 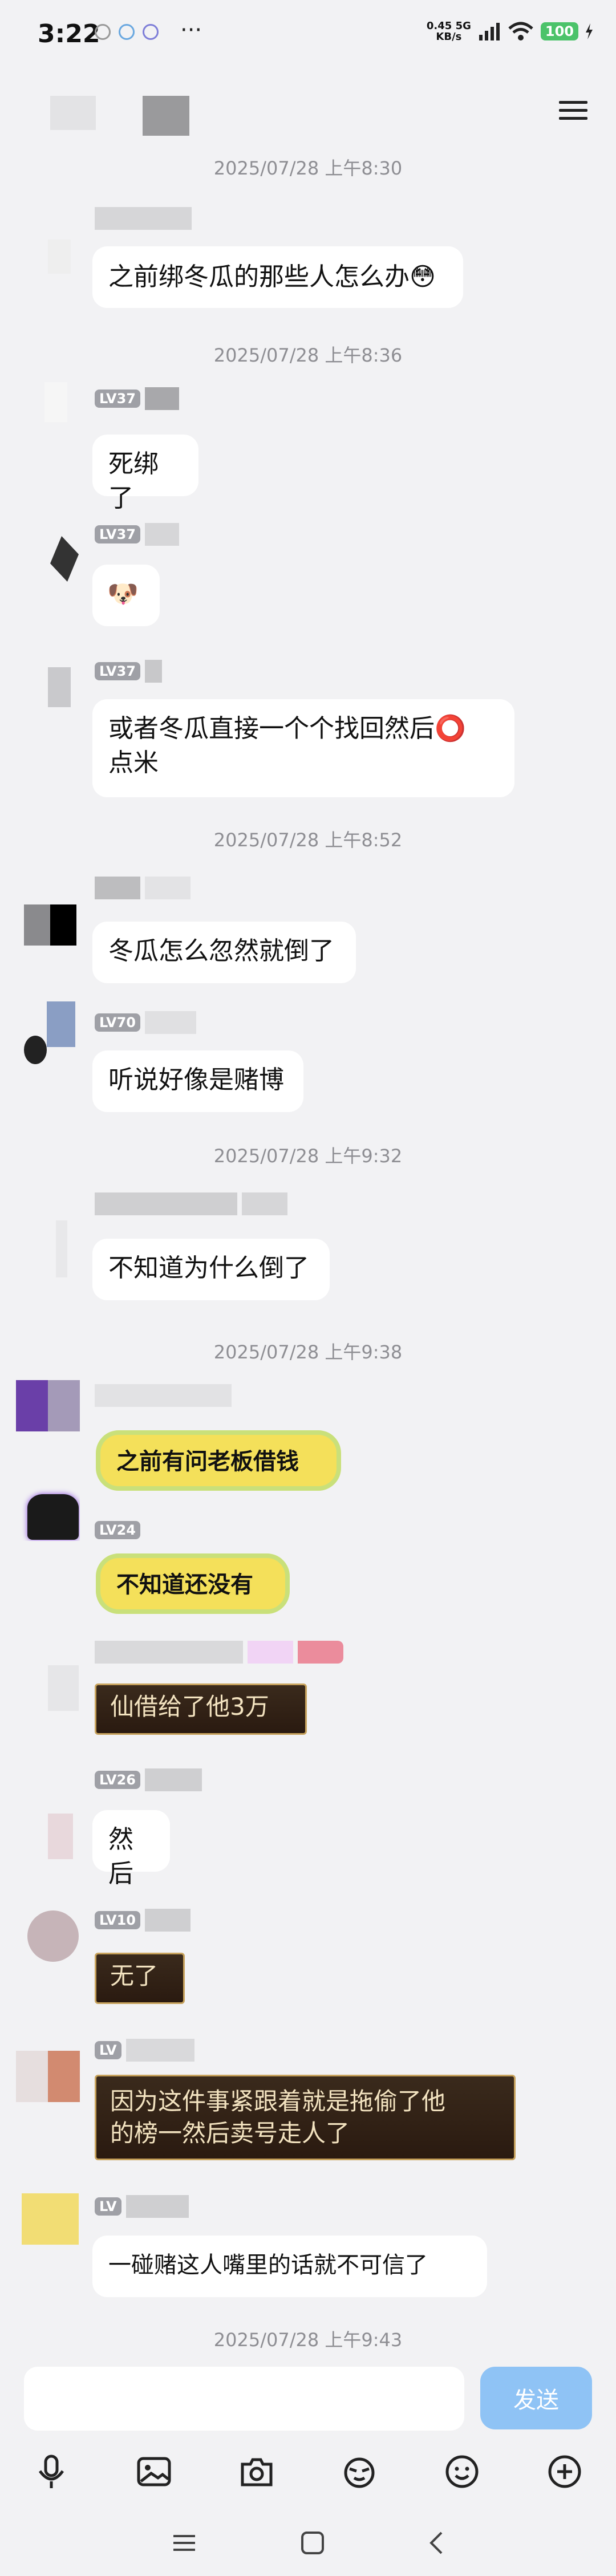 I want to click on level-badge: LV26, so click(x=118, y=1780).